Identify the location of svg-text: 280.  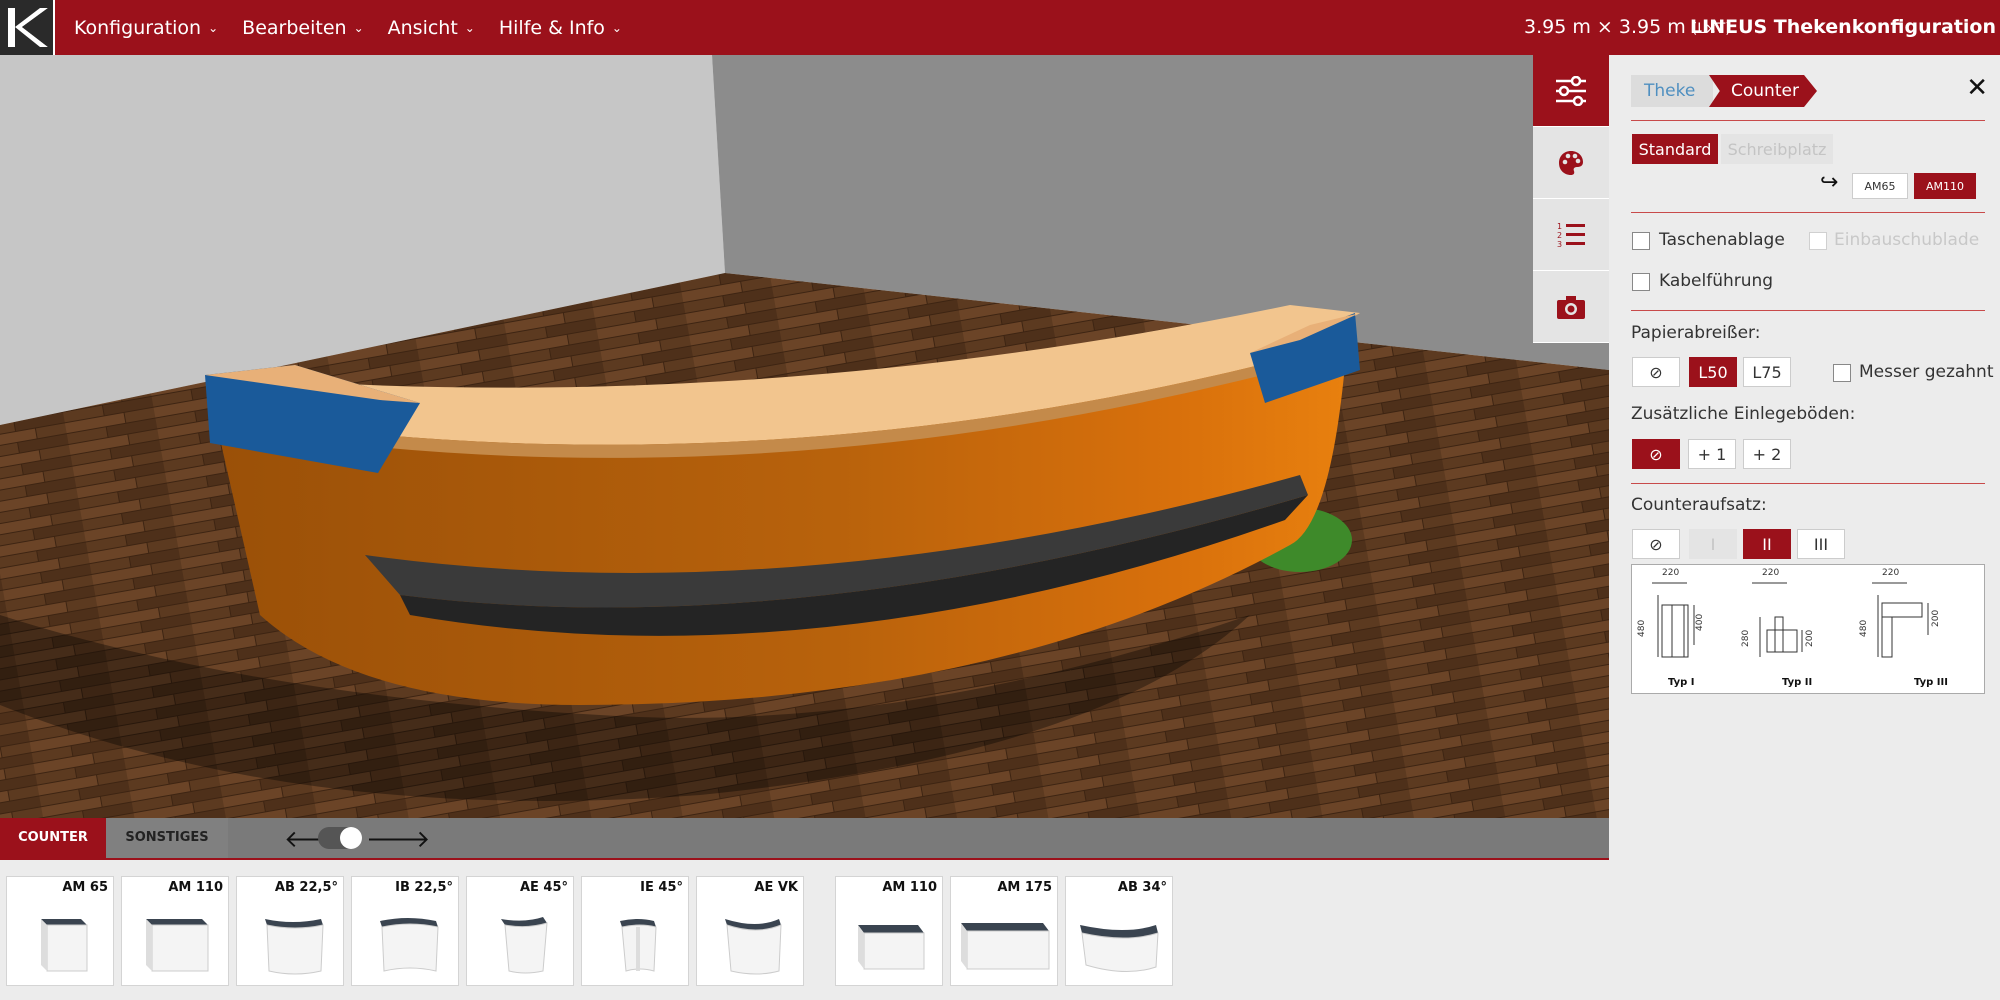
(1746, 638).